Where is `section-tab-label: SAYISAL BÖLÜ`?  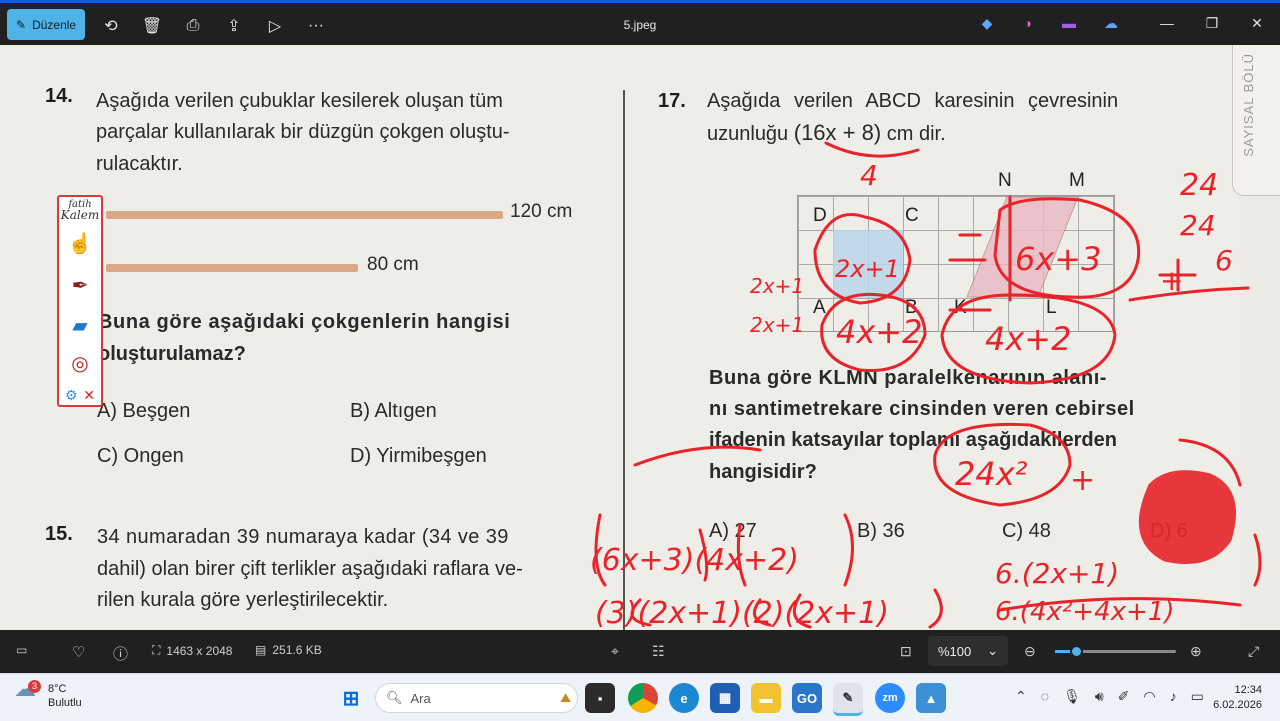
section-tab-label: SAYISAL BÖLÜ is located at coordinates (1248, 105).